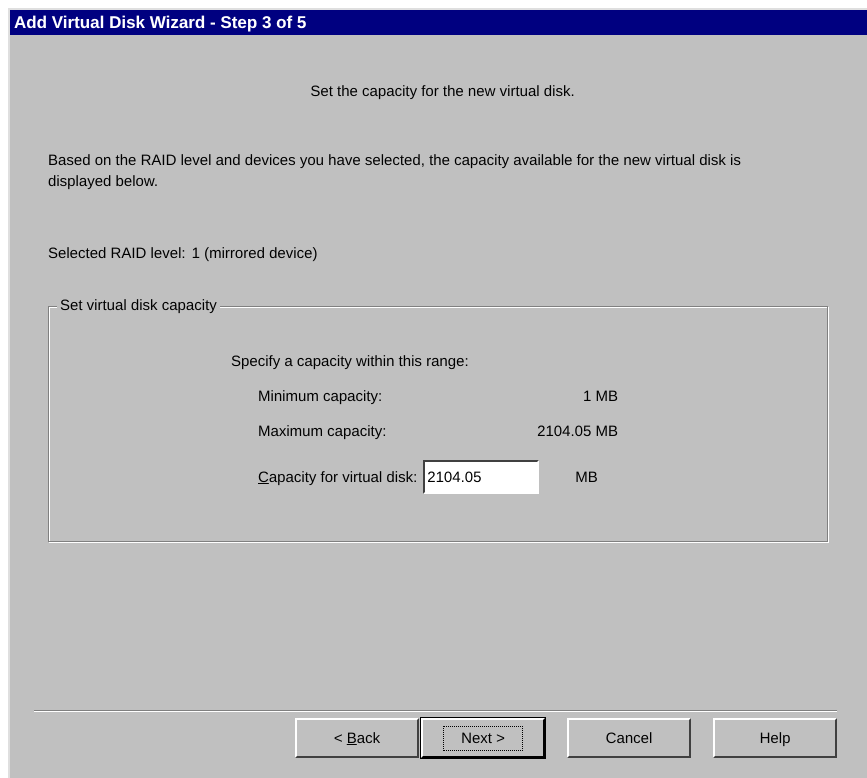  I want to click on range-label: Maximum capacity:, so click(322, 431).